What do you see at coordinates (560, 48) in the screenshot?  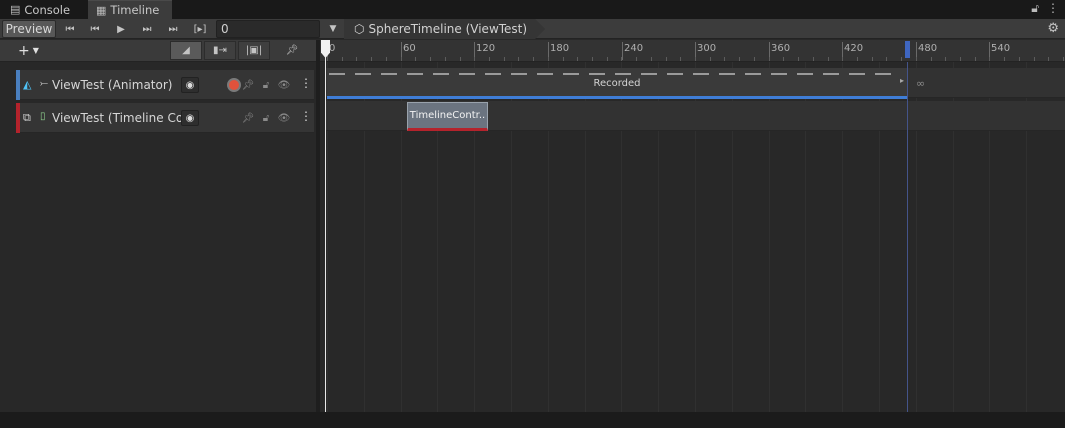 I see `ruler-tick-label: 180` at bounding box center [560, 48].